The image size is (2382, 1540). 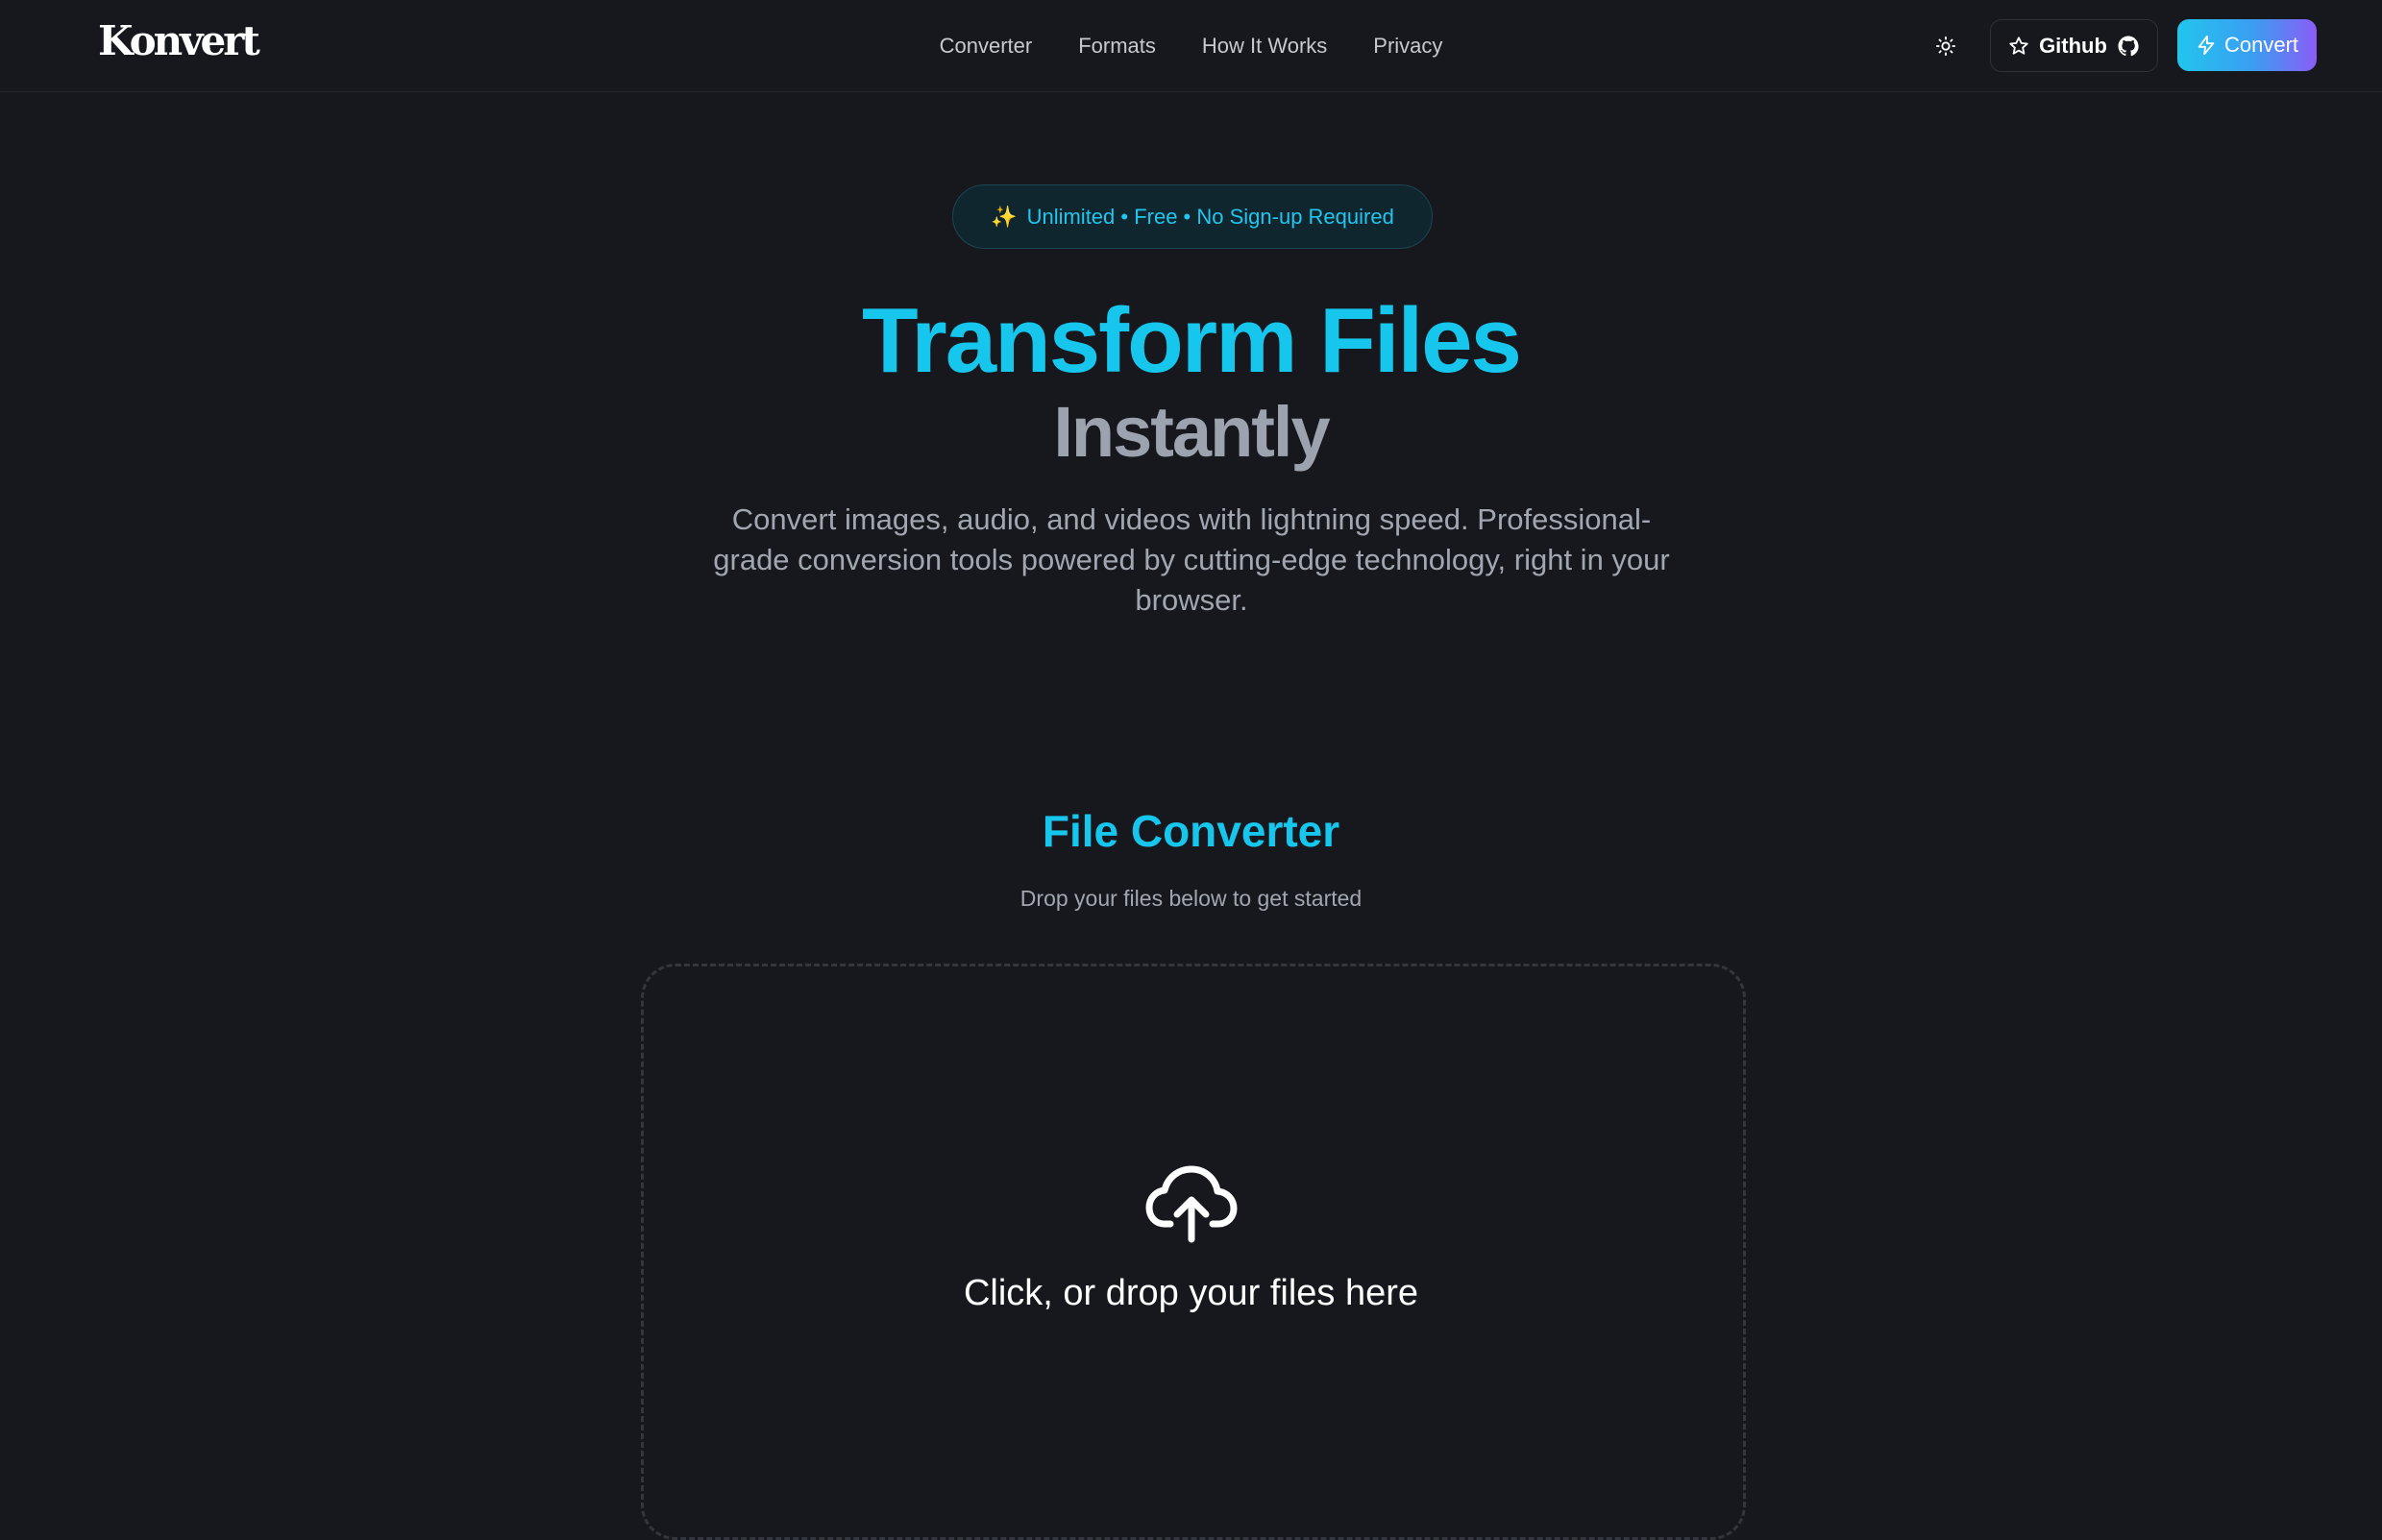 I want to click on nav-link-converter: Converter, so click(x=986, y=47).